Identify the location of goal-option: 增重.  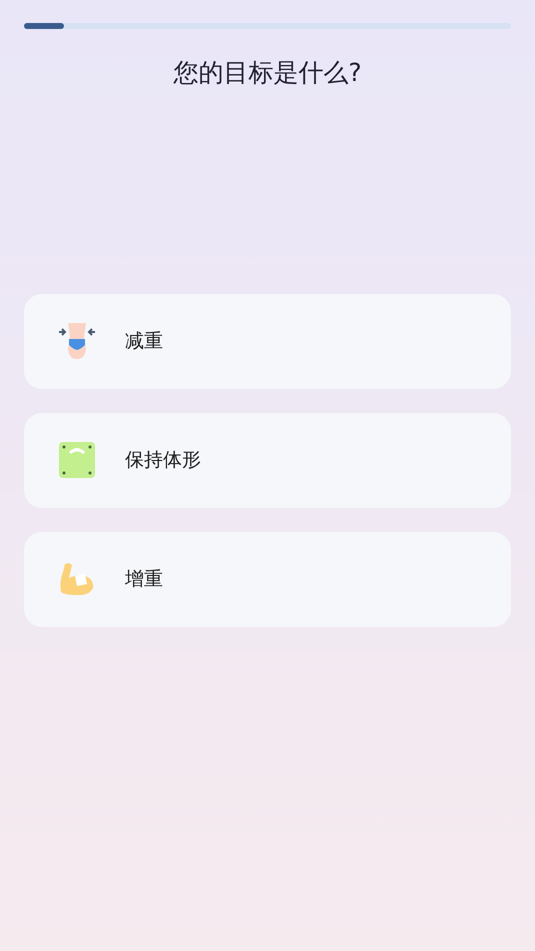
(267, 579).